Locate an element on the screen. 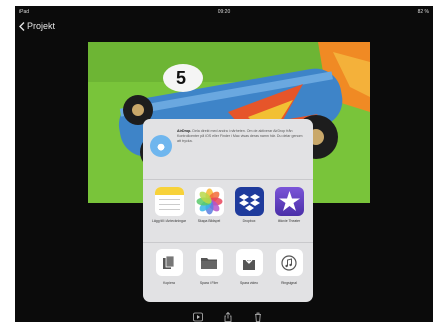 The image size is (442, 324). dropbox-icon is located at coordinates (249, 201).